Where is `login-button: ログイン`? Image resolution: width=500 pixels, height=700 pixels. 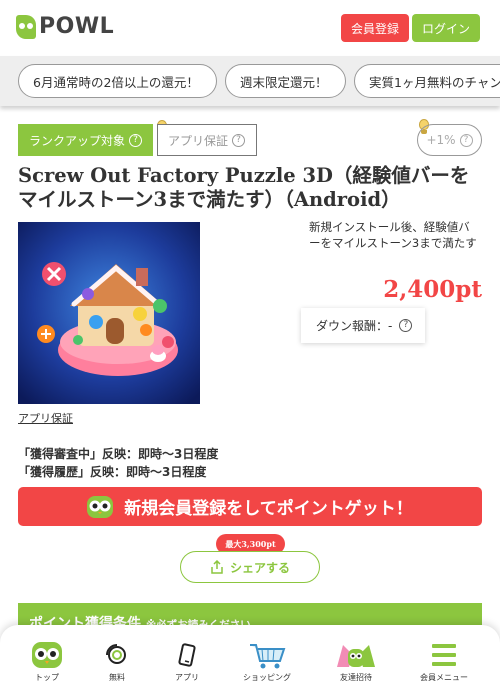
login-button: ログイン is located at coordinates (446, 28).